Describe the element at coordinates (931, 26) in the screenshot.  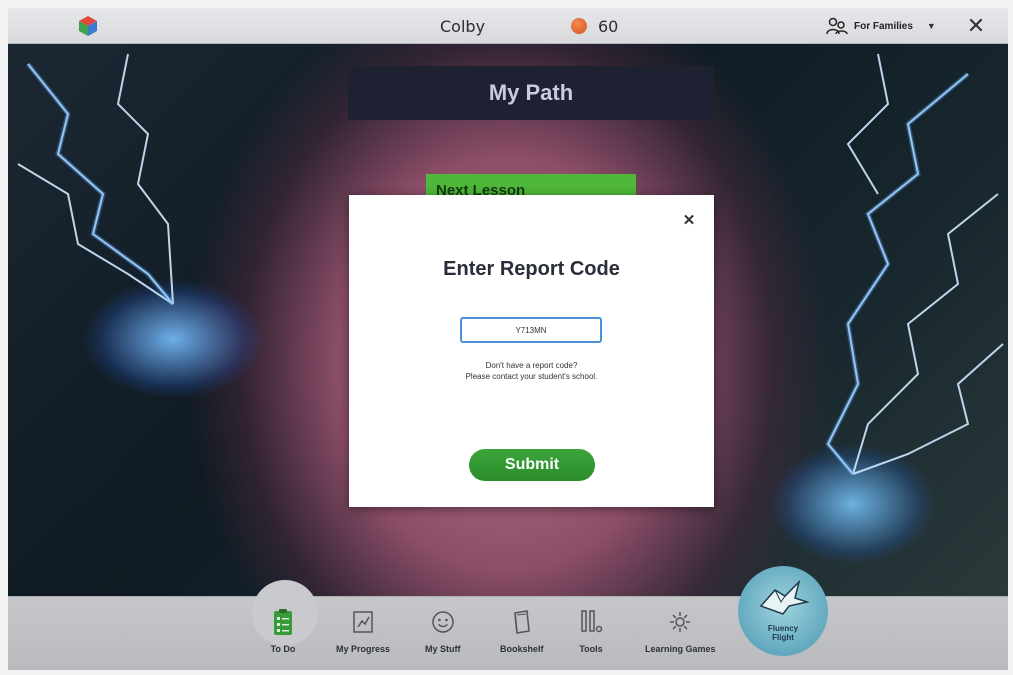
I see `chevron-down-icon: ▼` at that location.